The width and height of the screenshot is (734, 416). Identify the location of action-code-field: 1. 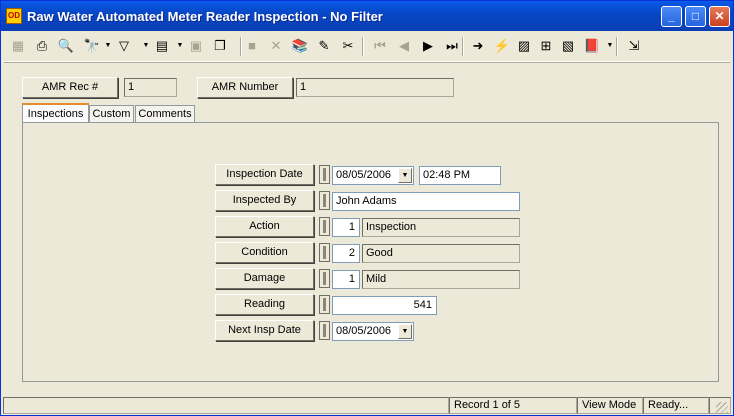
(346, 227).